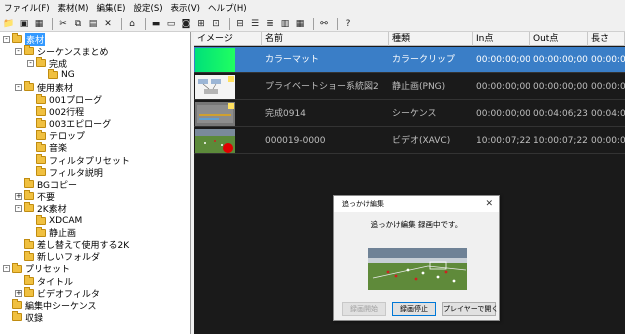 The image size is (625, 334). I want to click on grid-view-icon: ▥, so click(285, 24).